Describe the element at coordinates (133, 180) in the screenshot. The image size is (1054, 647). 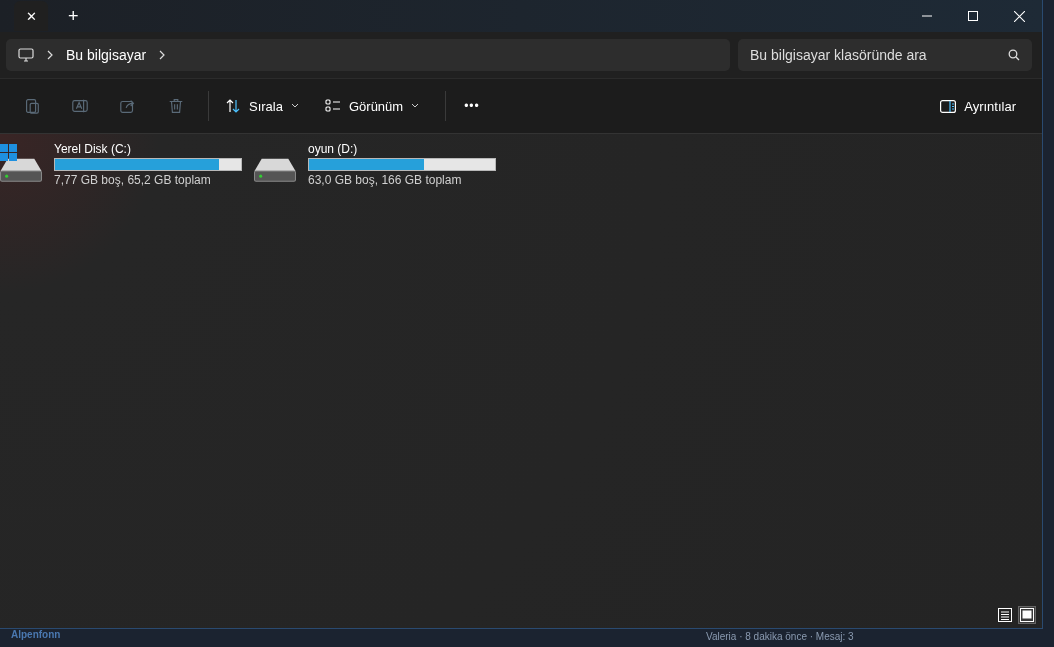
I see `drive-space-text: 7,77 GB boş, 65,2 GB toplam` at that location.